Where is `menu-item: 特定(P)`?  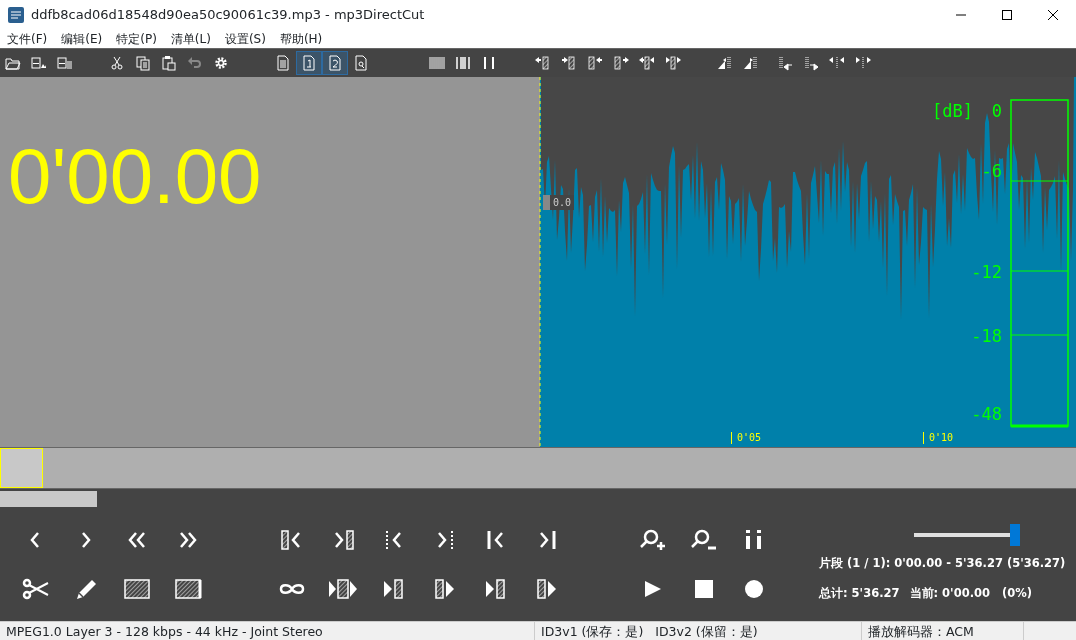 menu-item: 特定(P) is located at coordinates (136, 39).